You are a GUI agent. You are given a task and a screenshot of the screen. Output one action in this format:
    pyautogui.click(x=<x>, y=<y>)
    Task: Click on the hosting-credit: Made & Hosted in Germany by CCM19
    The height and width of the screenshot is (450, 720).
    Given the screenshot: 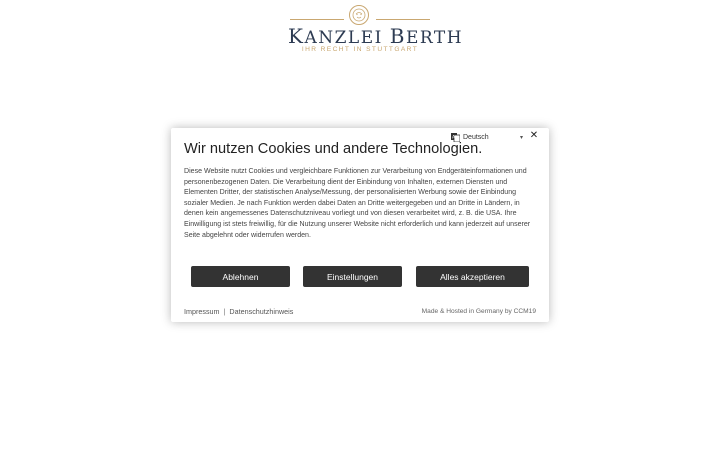 What is the action you would take?
    pyautogui.click(x=478, y=311)
    